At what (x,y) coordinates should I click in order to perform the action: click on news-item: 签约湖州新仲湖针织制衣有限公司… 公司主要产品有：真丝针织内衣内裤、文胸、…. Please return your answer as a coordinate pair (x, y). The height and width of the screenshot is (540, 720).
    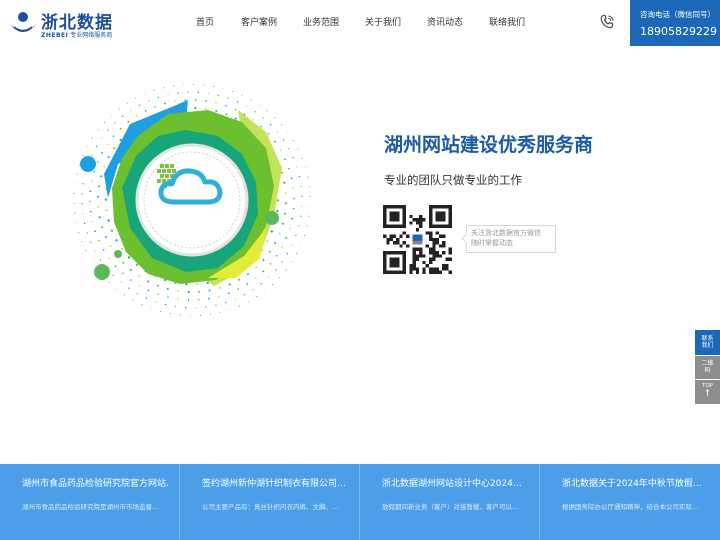
    Looking at the image, I should click on (270, 502).